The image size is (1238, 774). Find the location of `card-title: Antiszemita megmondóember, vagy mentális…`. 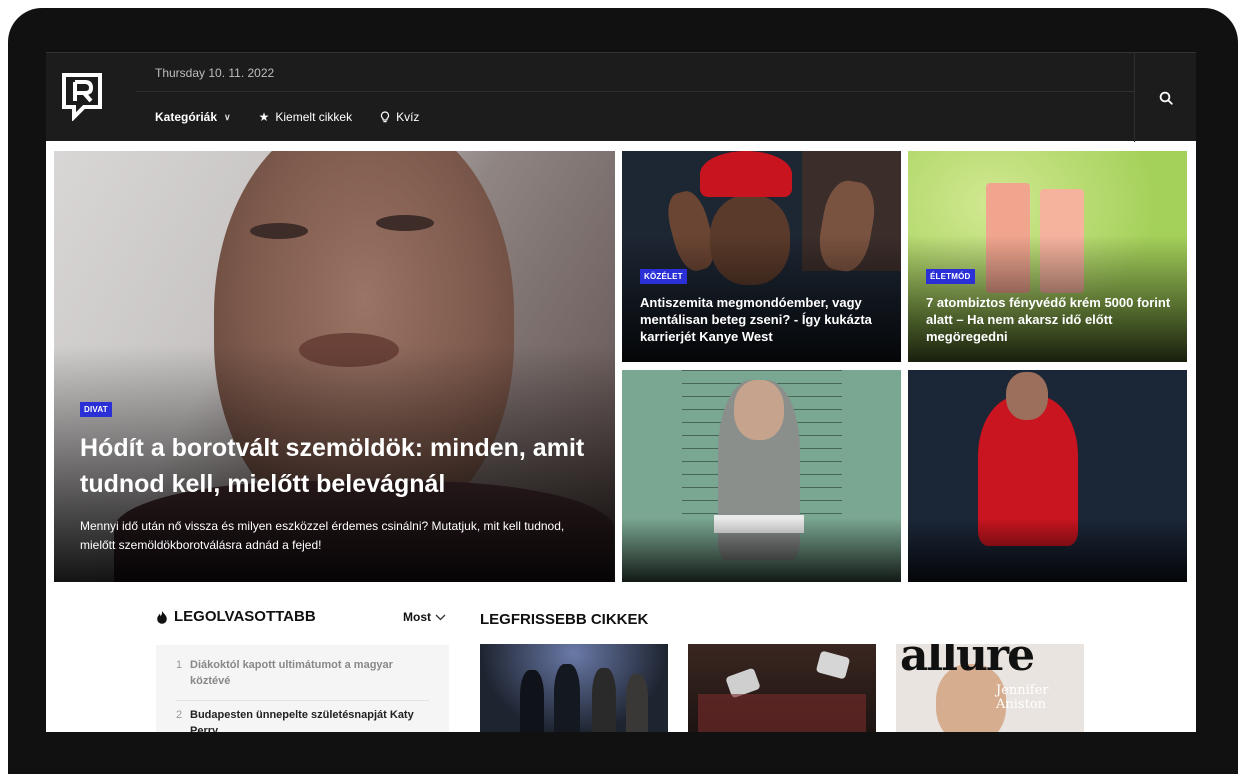

card-title: Antiszemita megmondóember, vagy mentális… is located at coordinates (765, 319).